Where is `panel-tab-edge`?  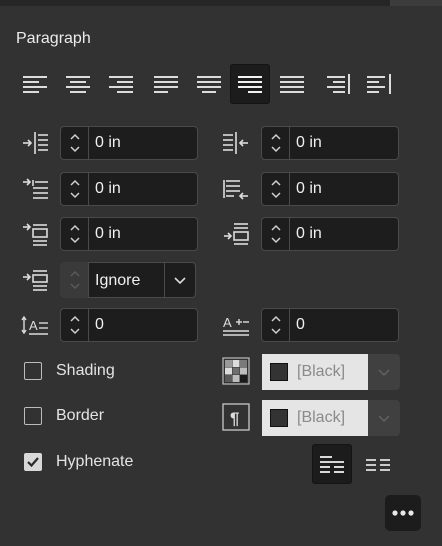
panel-tab-edge is located at coordinates (416, 3).